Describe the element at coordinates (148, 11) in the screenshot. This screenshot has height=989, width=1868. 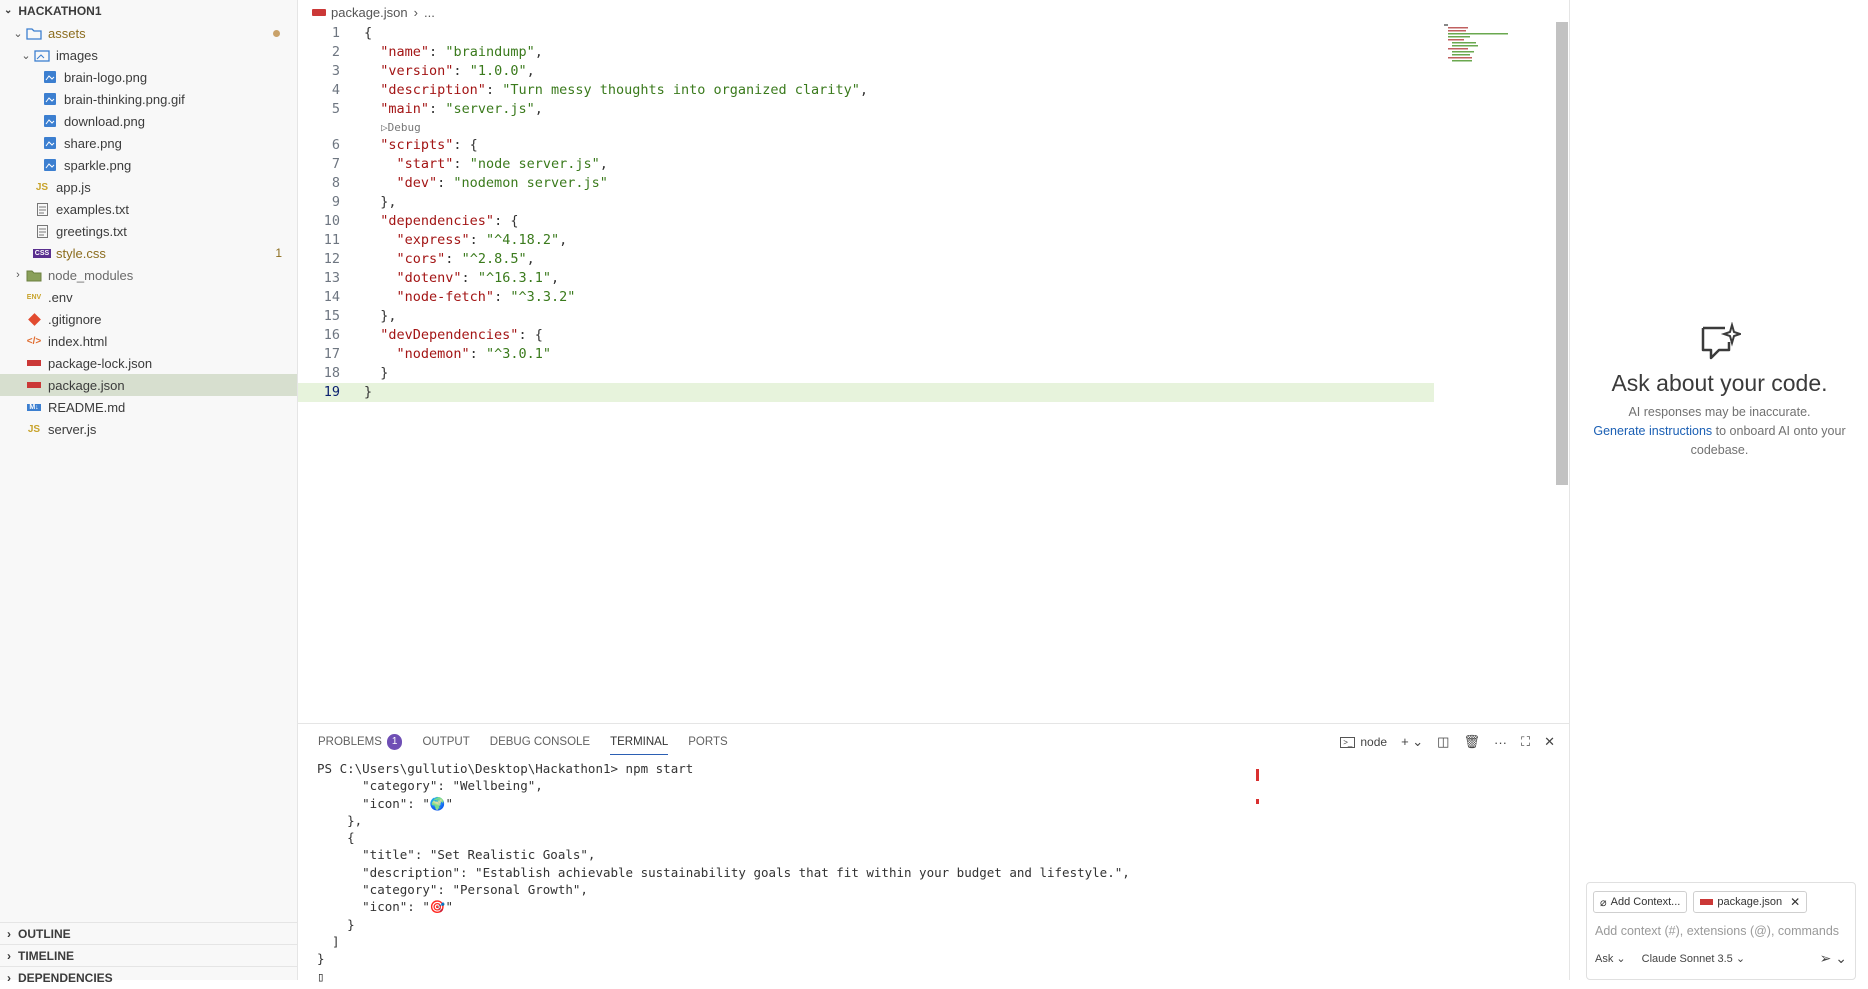
I see `explorer-root: ⌄ HACKATHON1` at that location.